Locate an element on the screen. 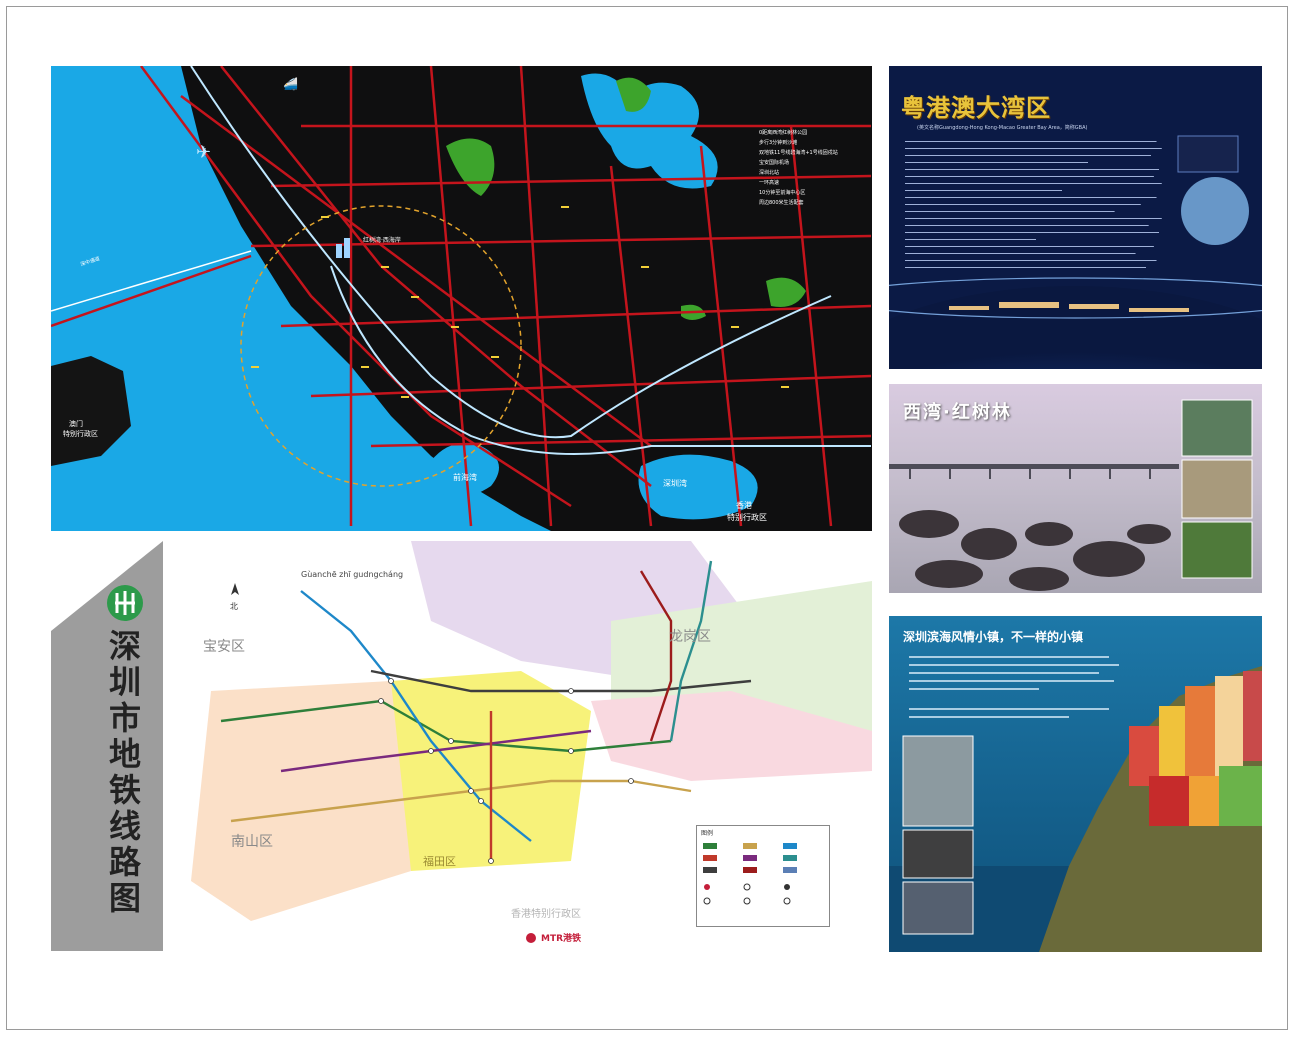 The width and height of the screenshot is (1296, 1038). inset-photo-street is located at coordinates (938, 854).